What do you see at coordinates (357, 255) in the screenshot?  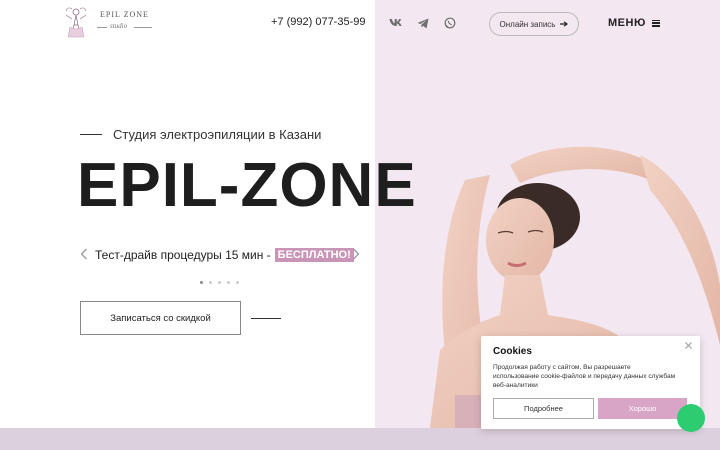 I see `chevron-right-icon` at bounding box center [357, 255].